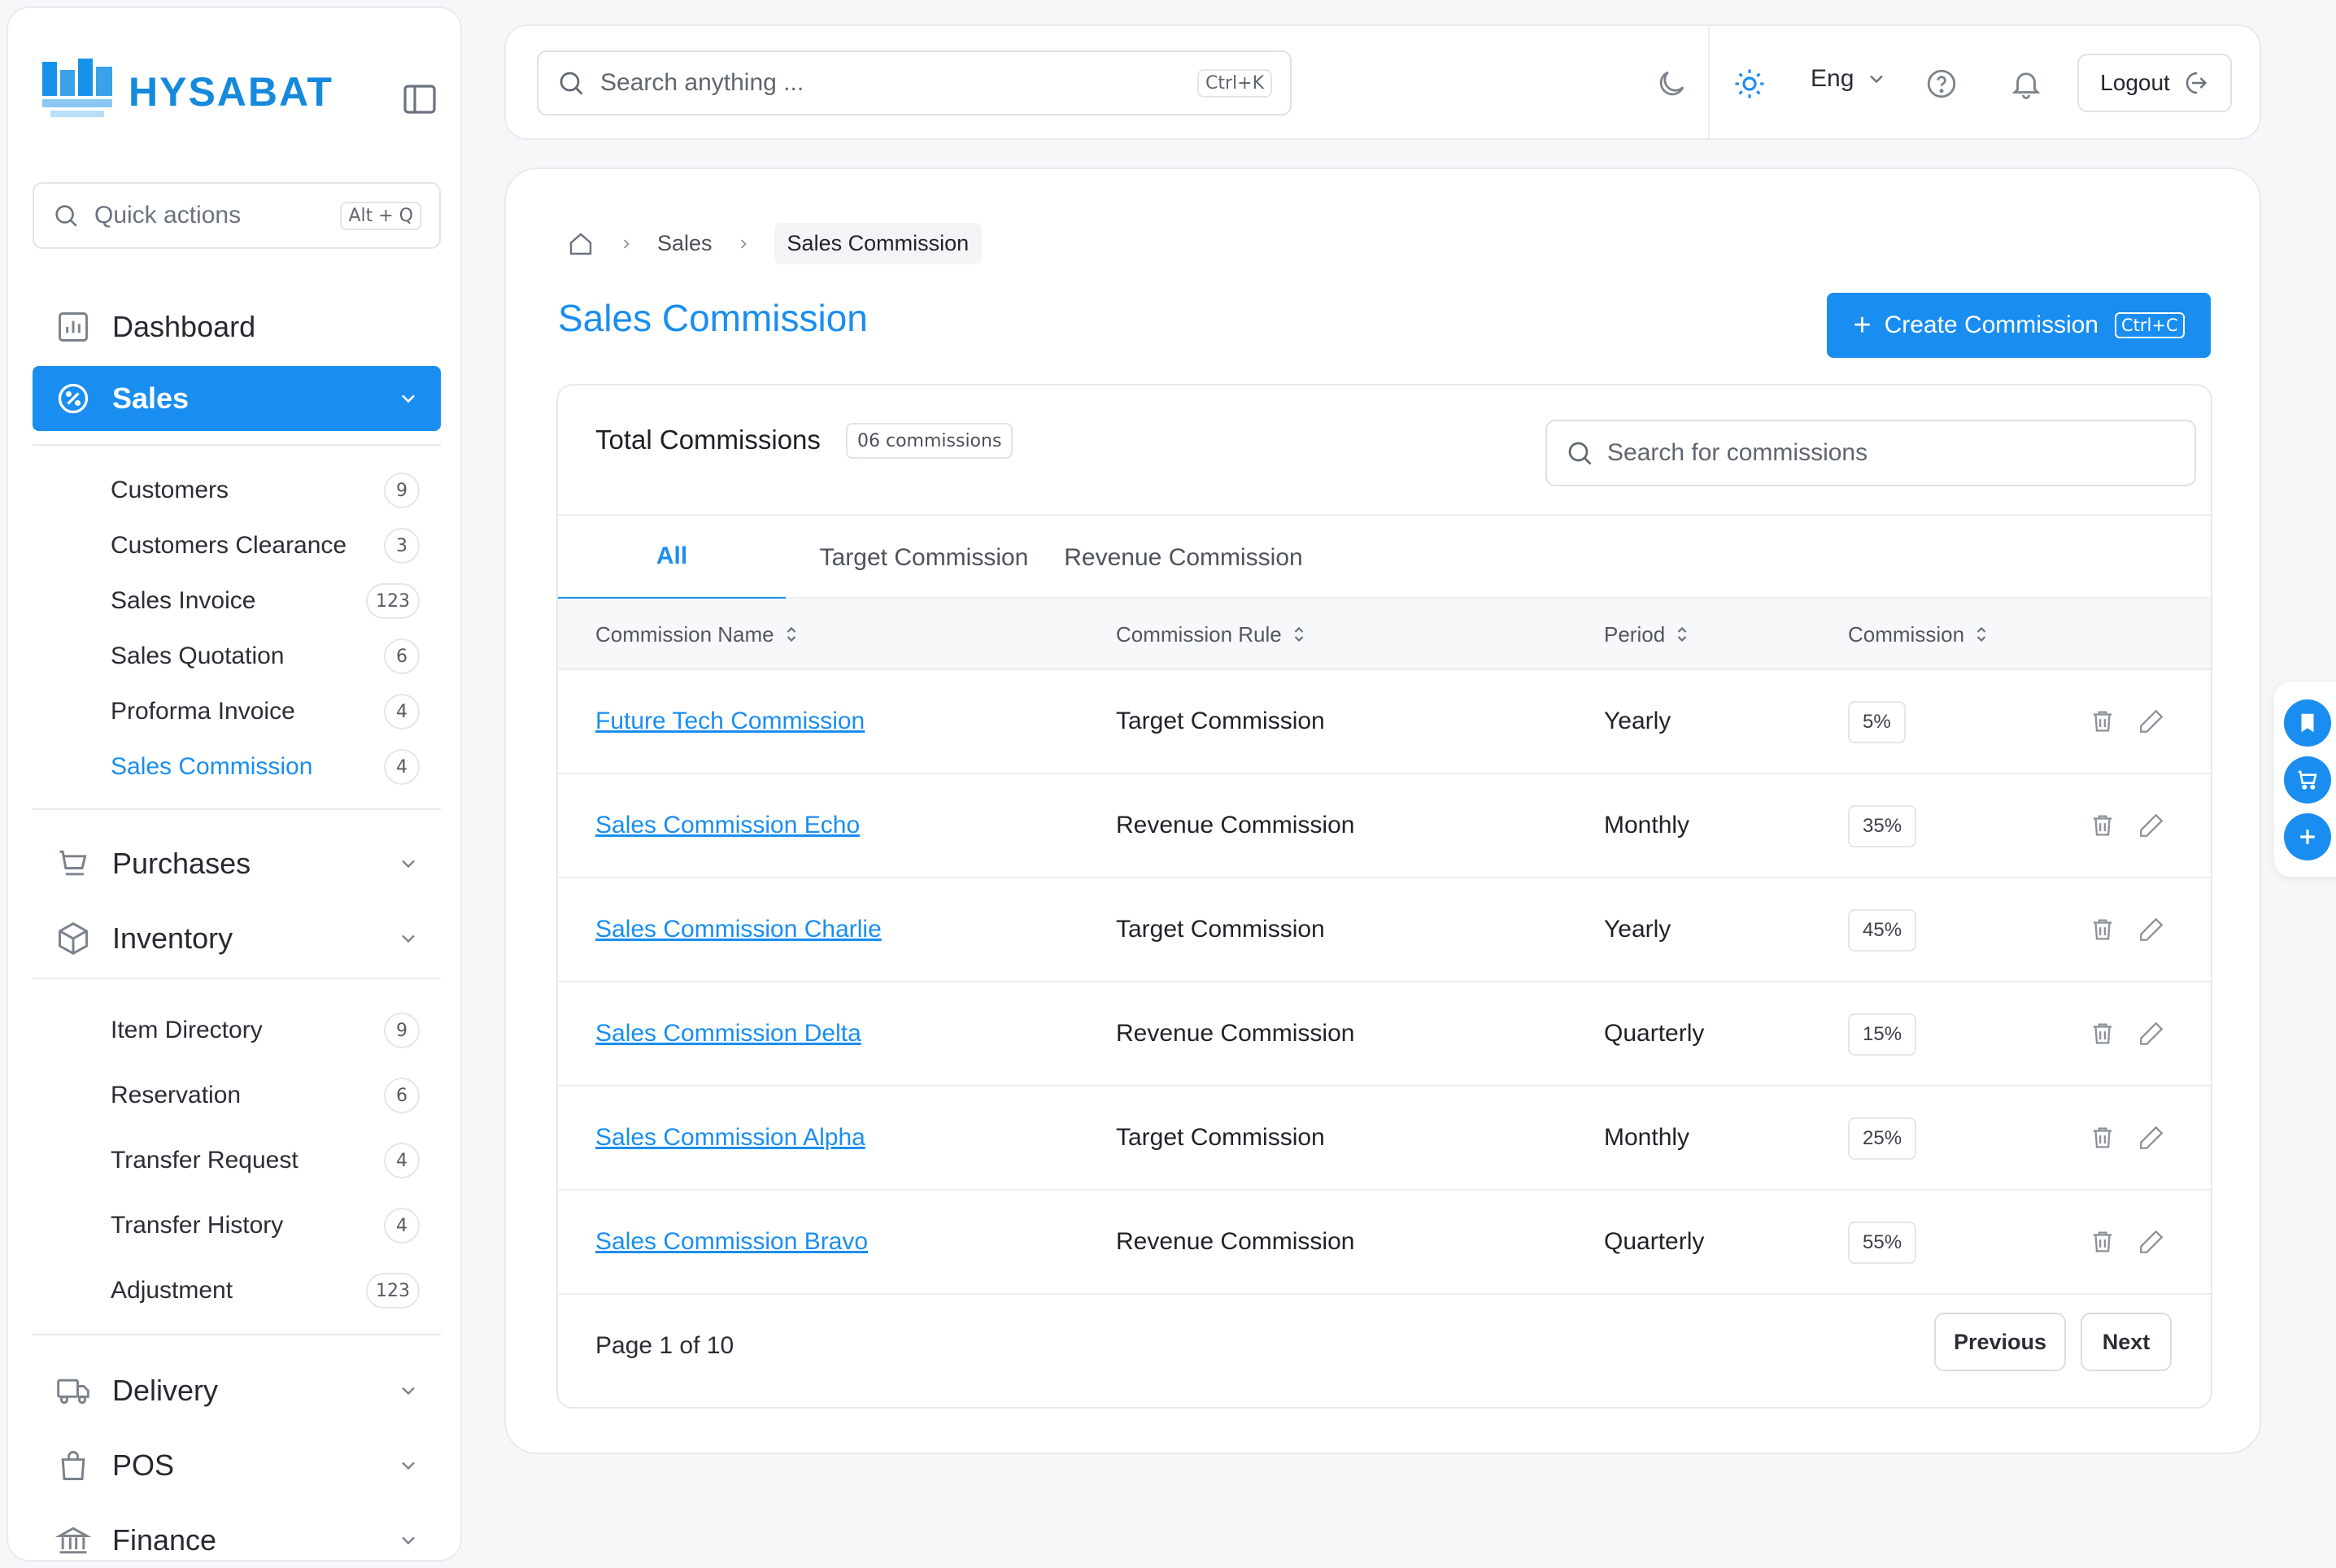  Describe the element at coordinates (265, 490) in the screenshot. I see `sidebar-item-customers: Customers 9` at that location.